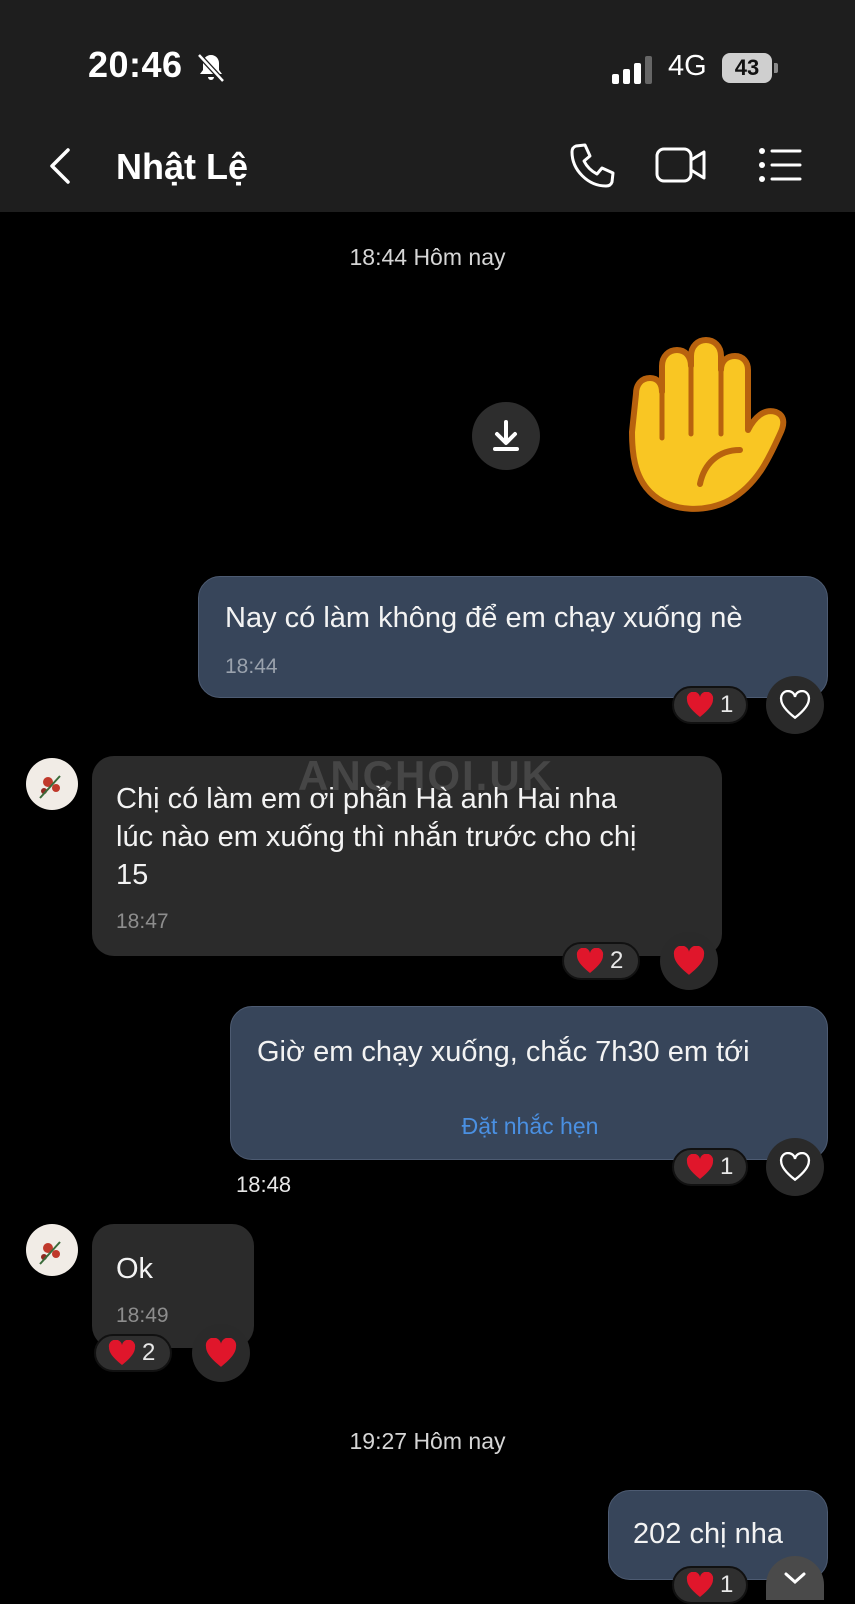 The width and height of the screenshot is (855, 1604). What do you see at coordinates (264, 1184) in the screenshot?
I see `message-time: 18:48` at bounding box center [264, 1184].